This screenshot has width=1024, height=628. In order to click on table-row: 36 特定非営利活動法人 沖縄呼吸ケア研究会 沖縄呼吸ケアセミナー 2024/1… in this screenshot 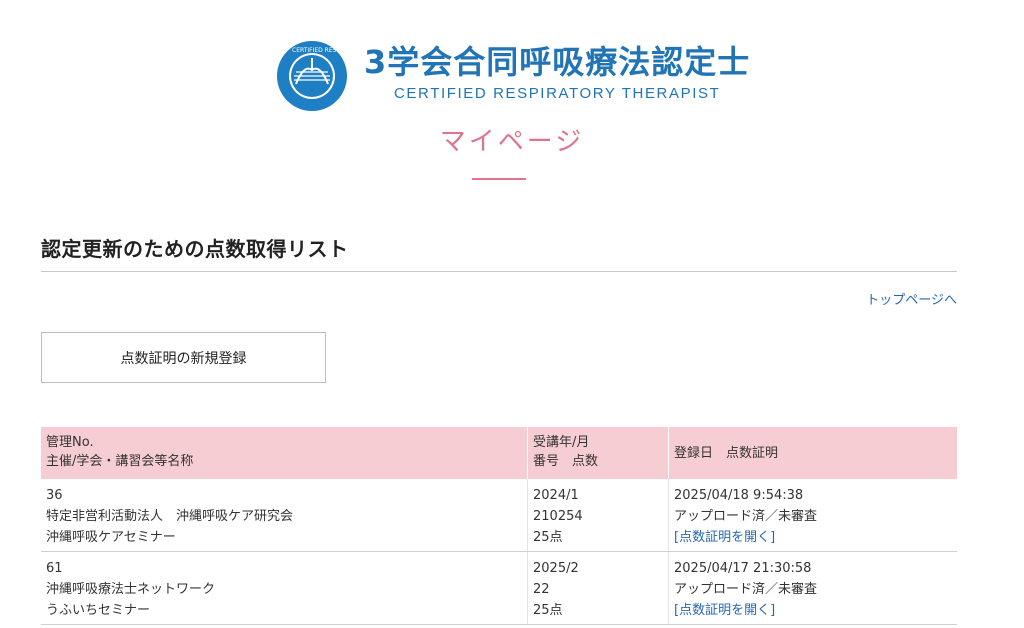, I will do `click(499, 515)`.